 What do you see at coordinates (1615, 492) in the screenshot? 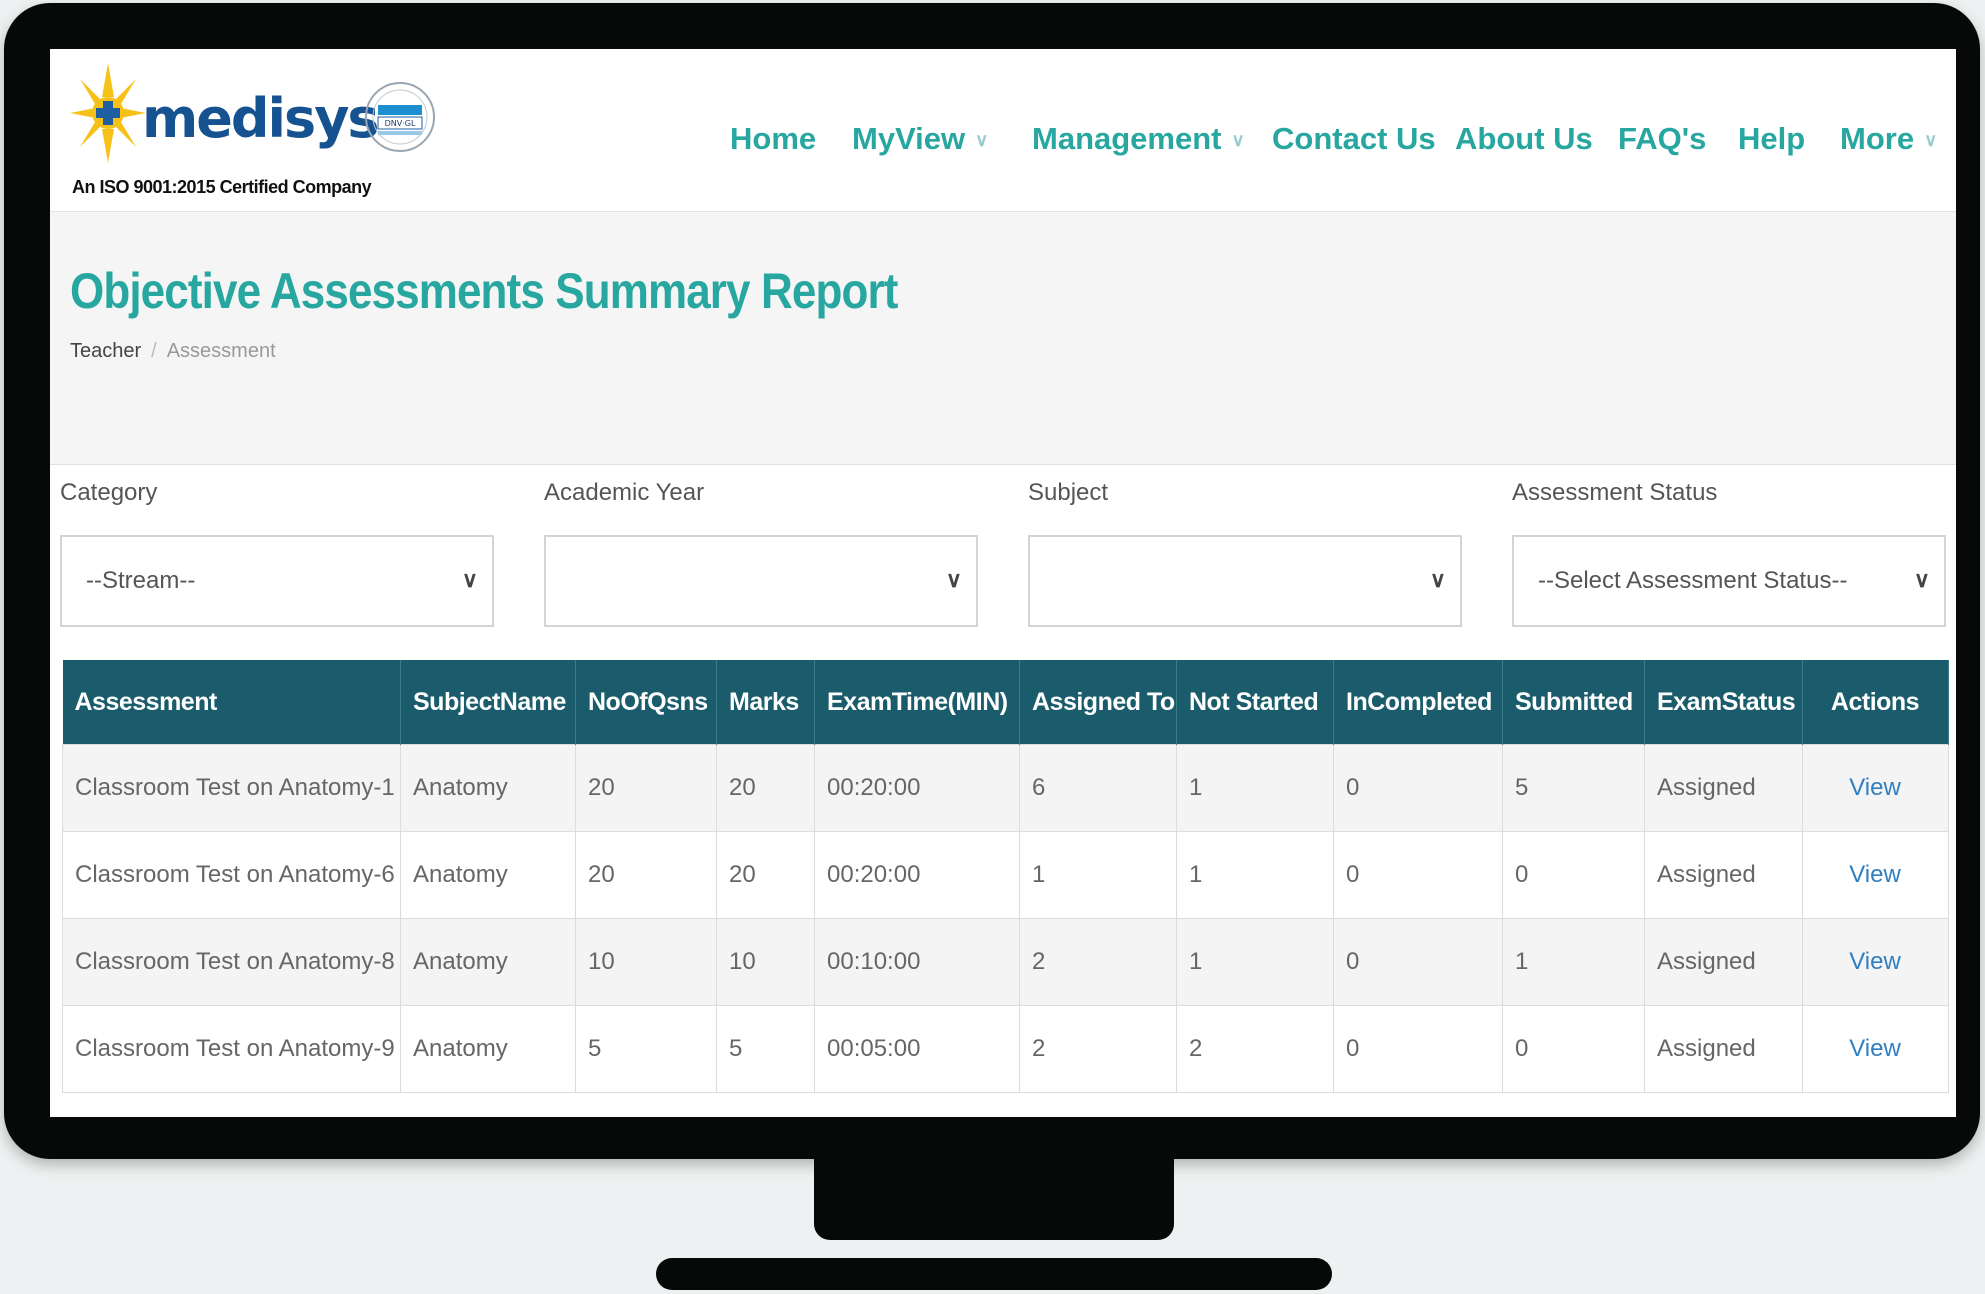
I see `assessment-status-label: Assessment Status` at bounding box center [1615, 492].